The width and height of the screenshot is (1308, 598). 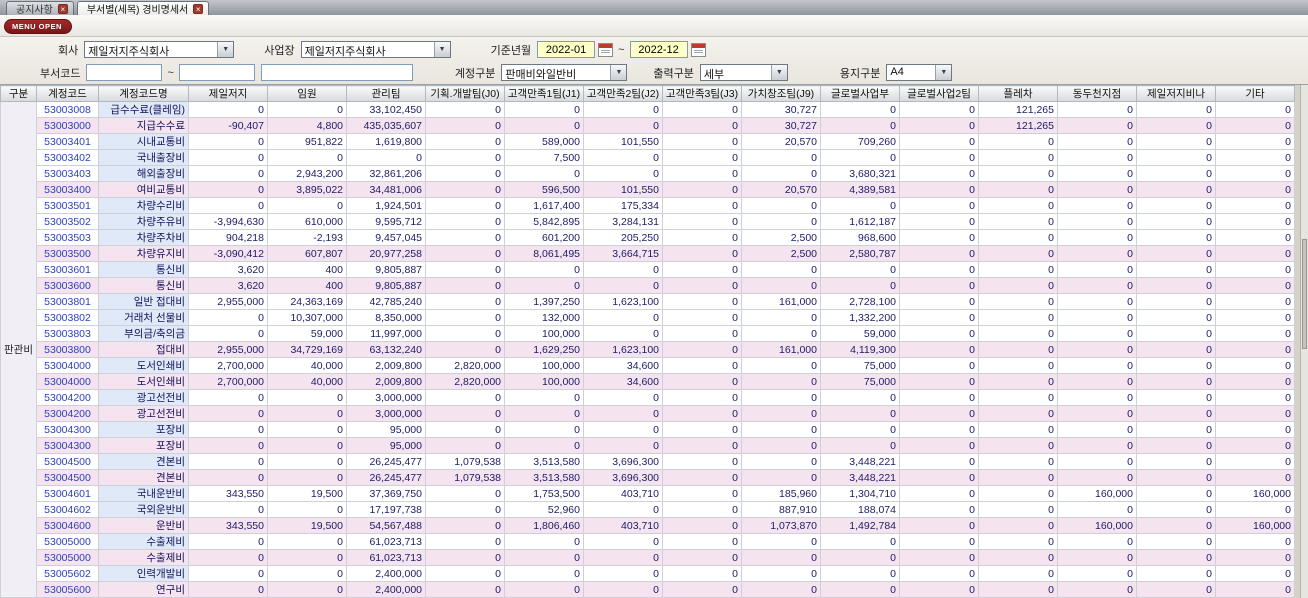 I want to click on column-header: 가치창조팀(J9), so click(x=781, y=93).